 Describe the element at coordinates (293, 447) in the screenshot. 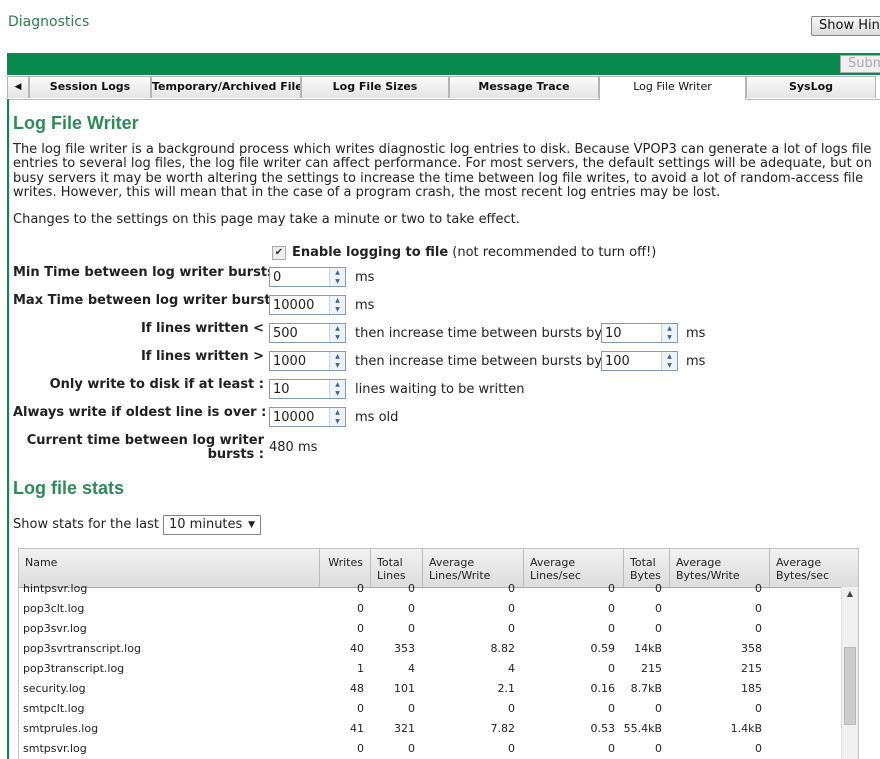

I see `current-time-value: 480 ms` at that location.